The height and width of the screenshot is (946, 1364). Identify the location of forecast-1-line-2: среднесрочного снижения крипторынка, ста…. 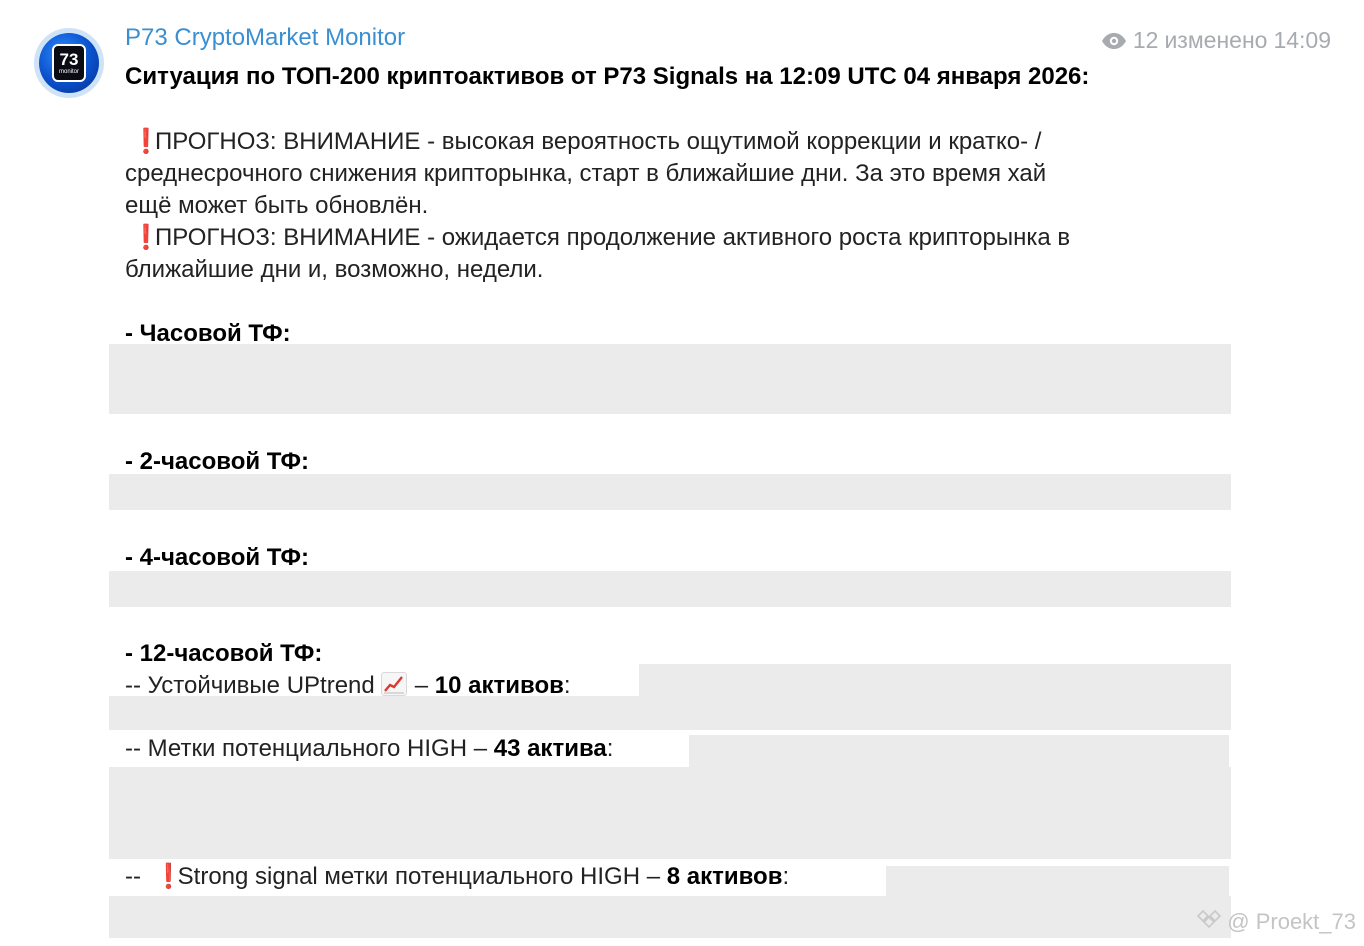
(586, 173).